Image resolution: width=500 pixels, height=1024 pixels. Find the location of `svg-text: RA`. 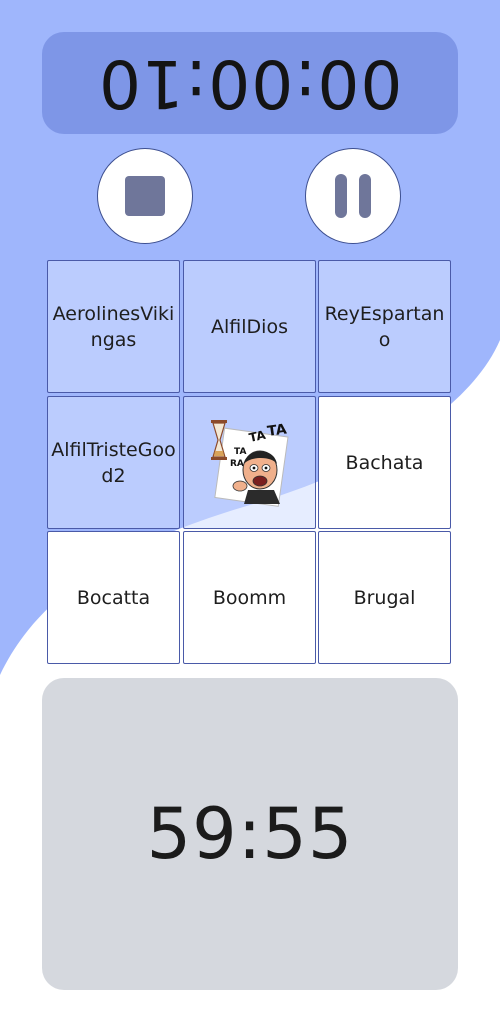

svg-text: RA is located at coordinates (237, 464).